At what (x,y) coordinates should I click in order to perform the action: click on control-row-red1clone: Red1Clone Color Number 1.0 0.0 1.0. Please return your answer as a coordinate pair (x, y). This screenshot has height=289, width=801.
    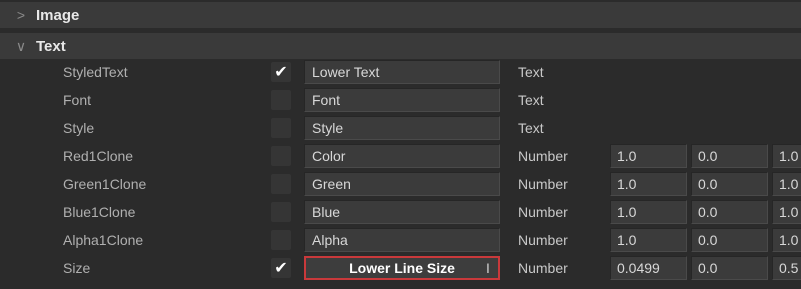
    Looking at the image, I should click on (400, 157).